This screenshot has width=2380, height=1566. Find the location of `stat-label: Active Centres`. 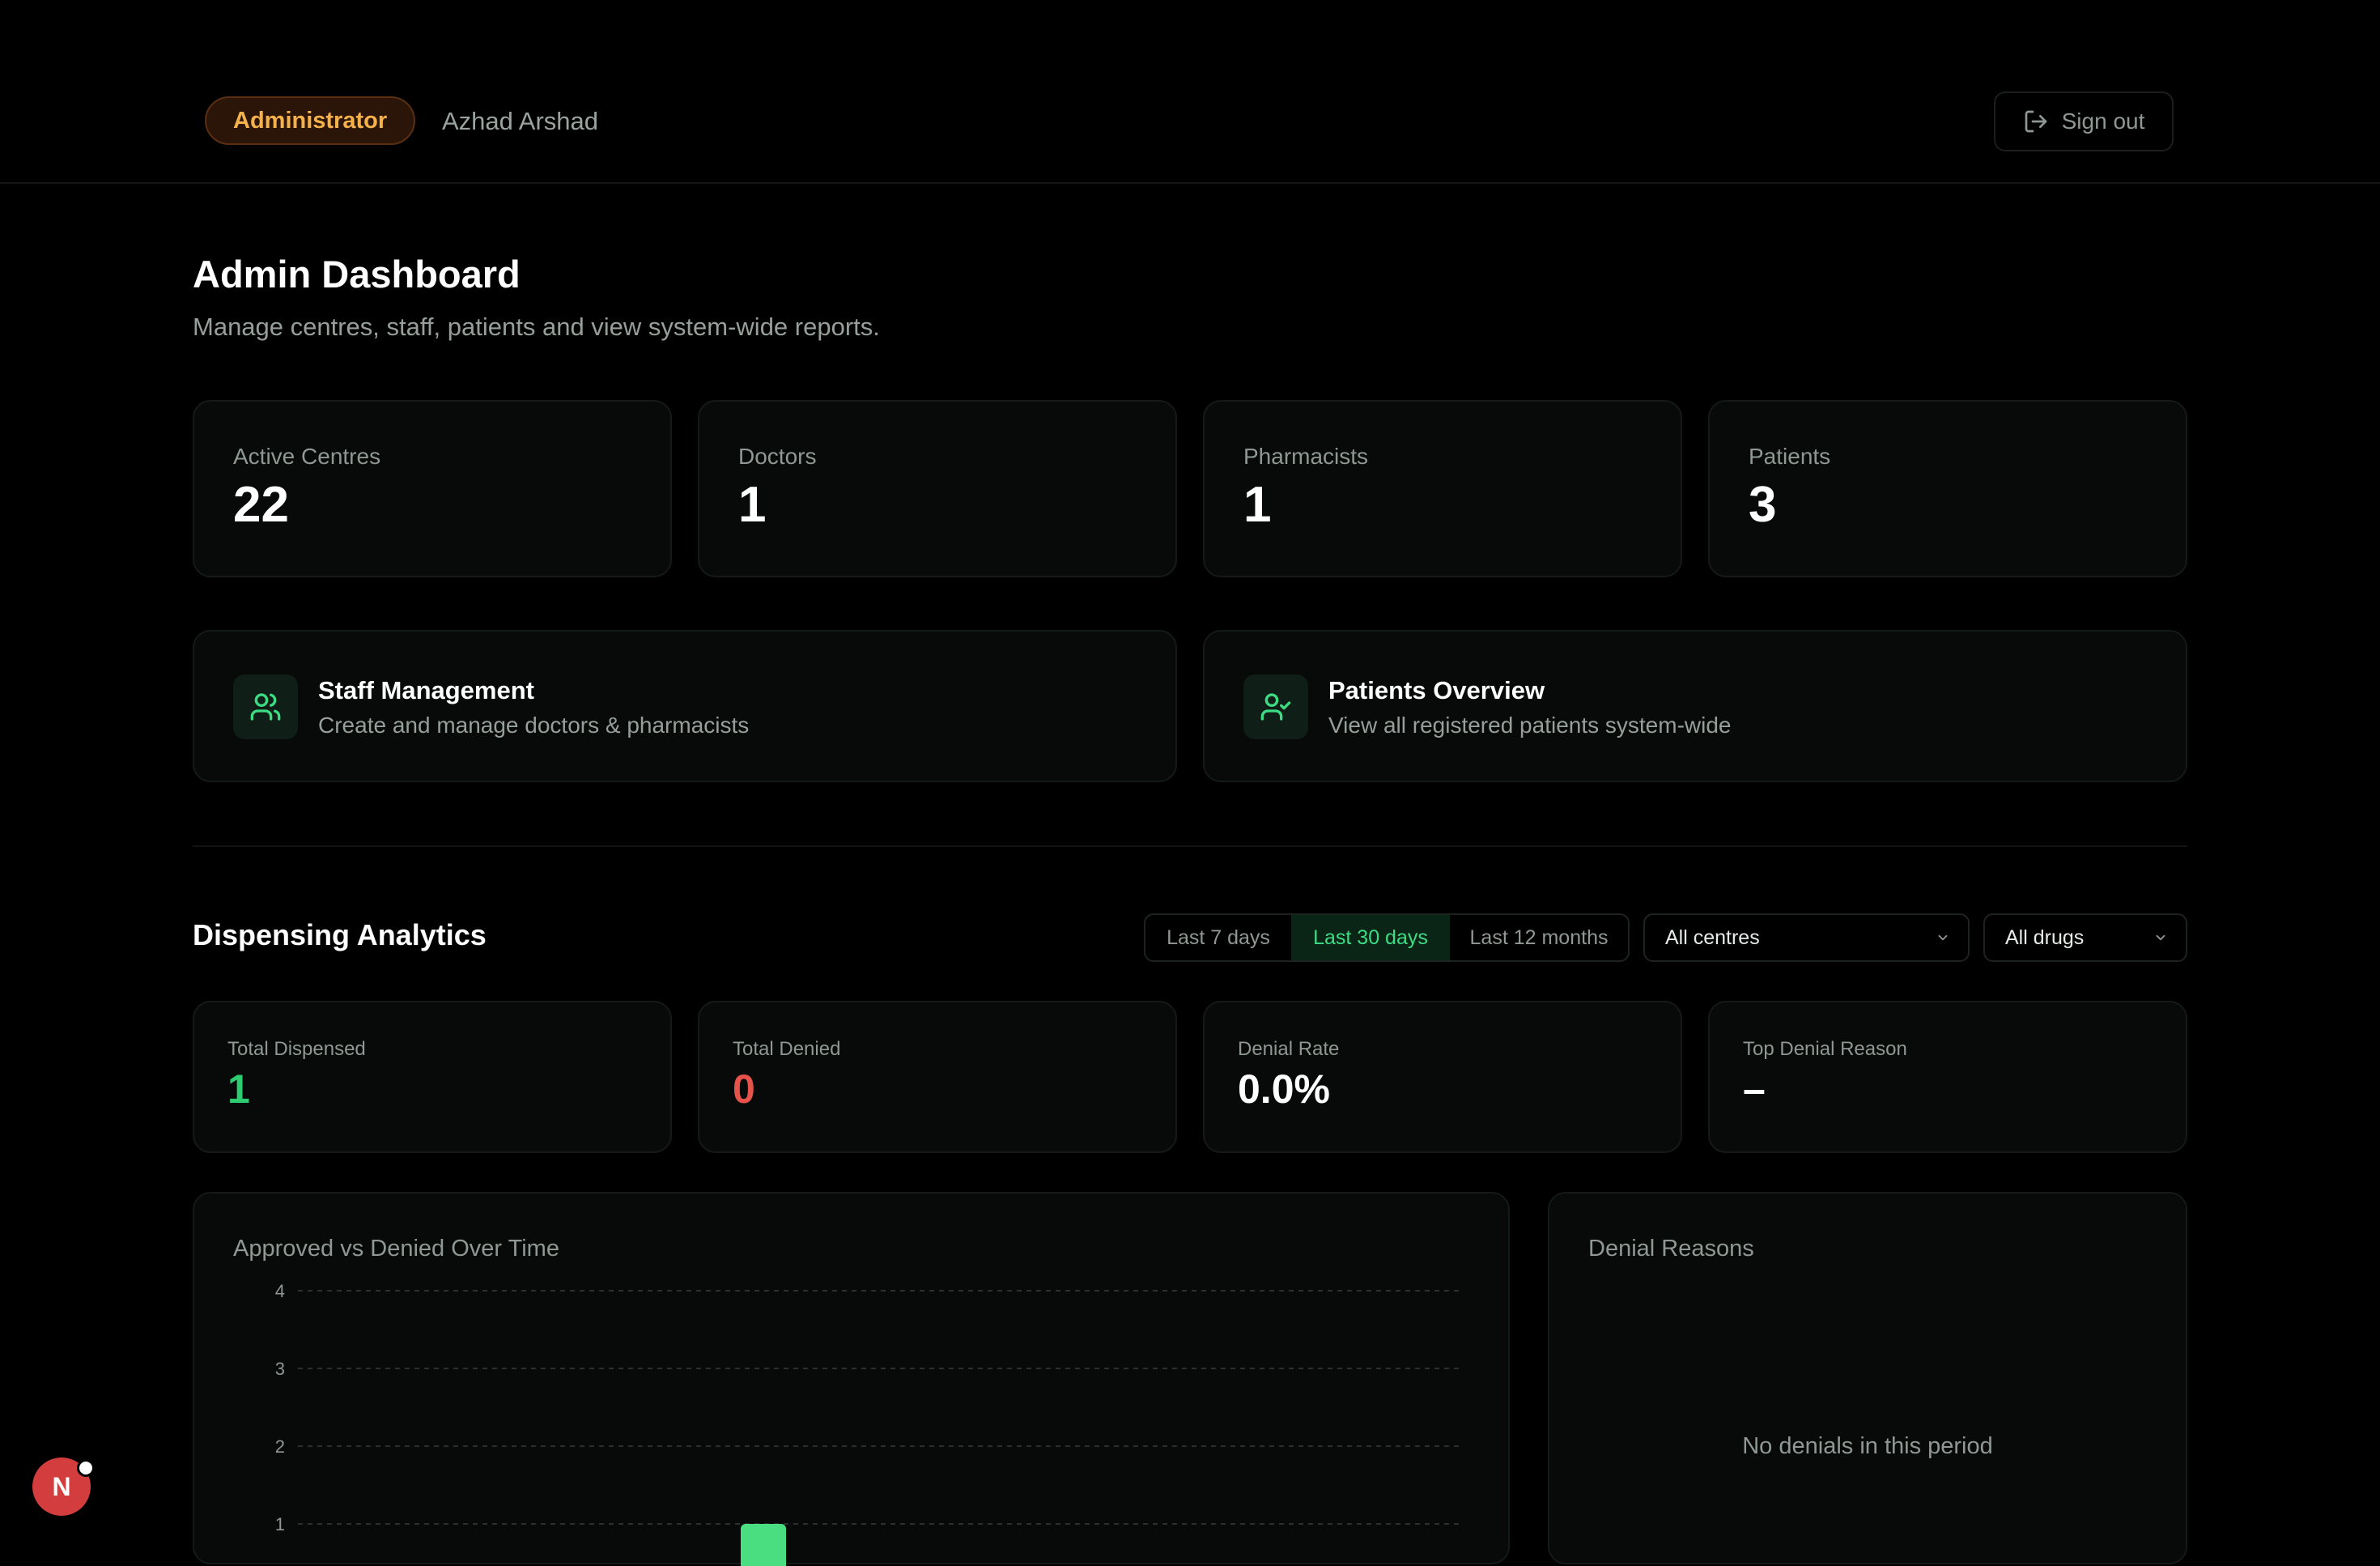

stat-label: Active Centres is located at coordinates (307, 456).